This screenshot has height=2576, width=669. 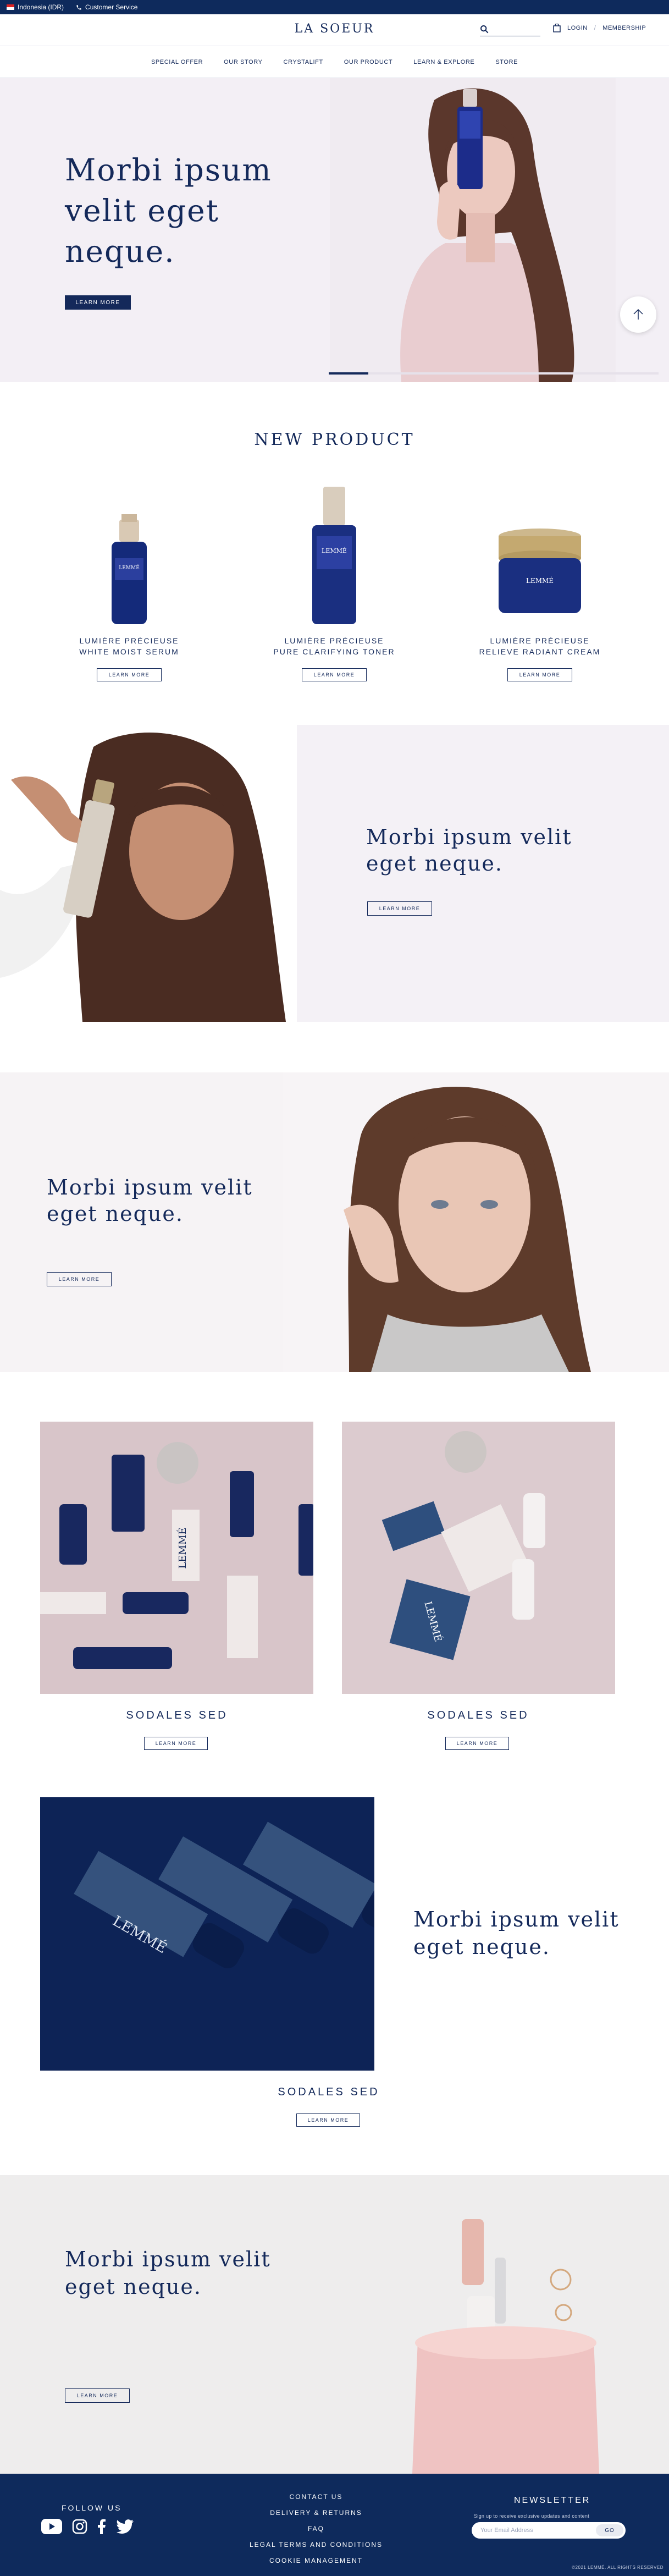 I want to click on hero-model-image, so click(x=473, y=230).